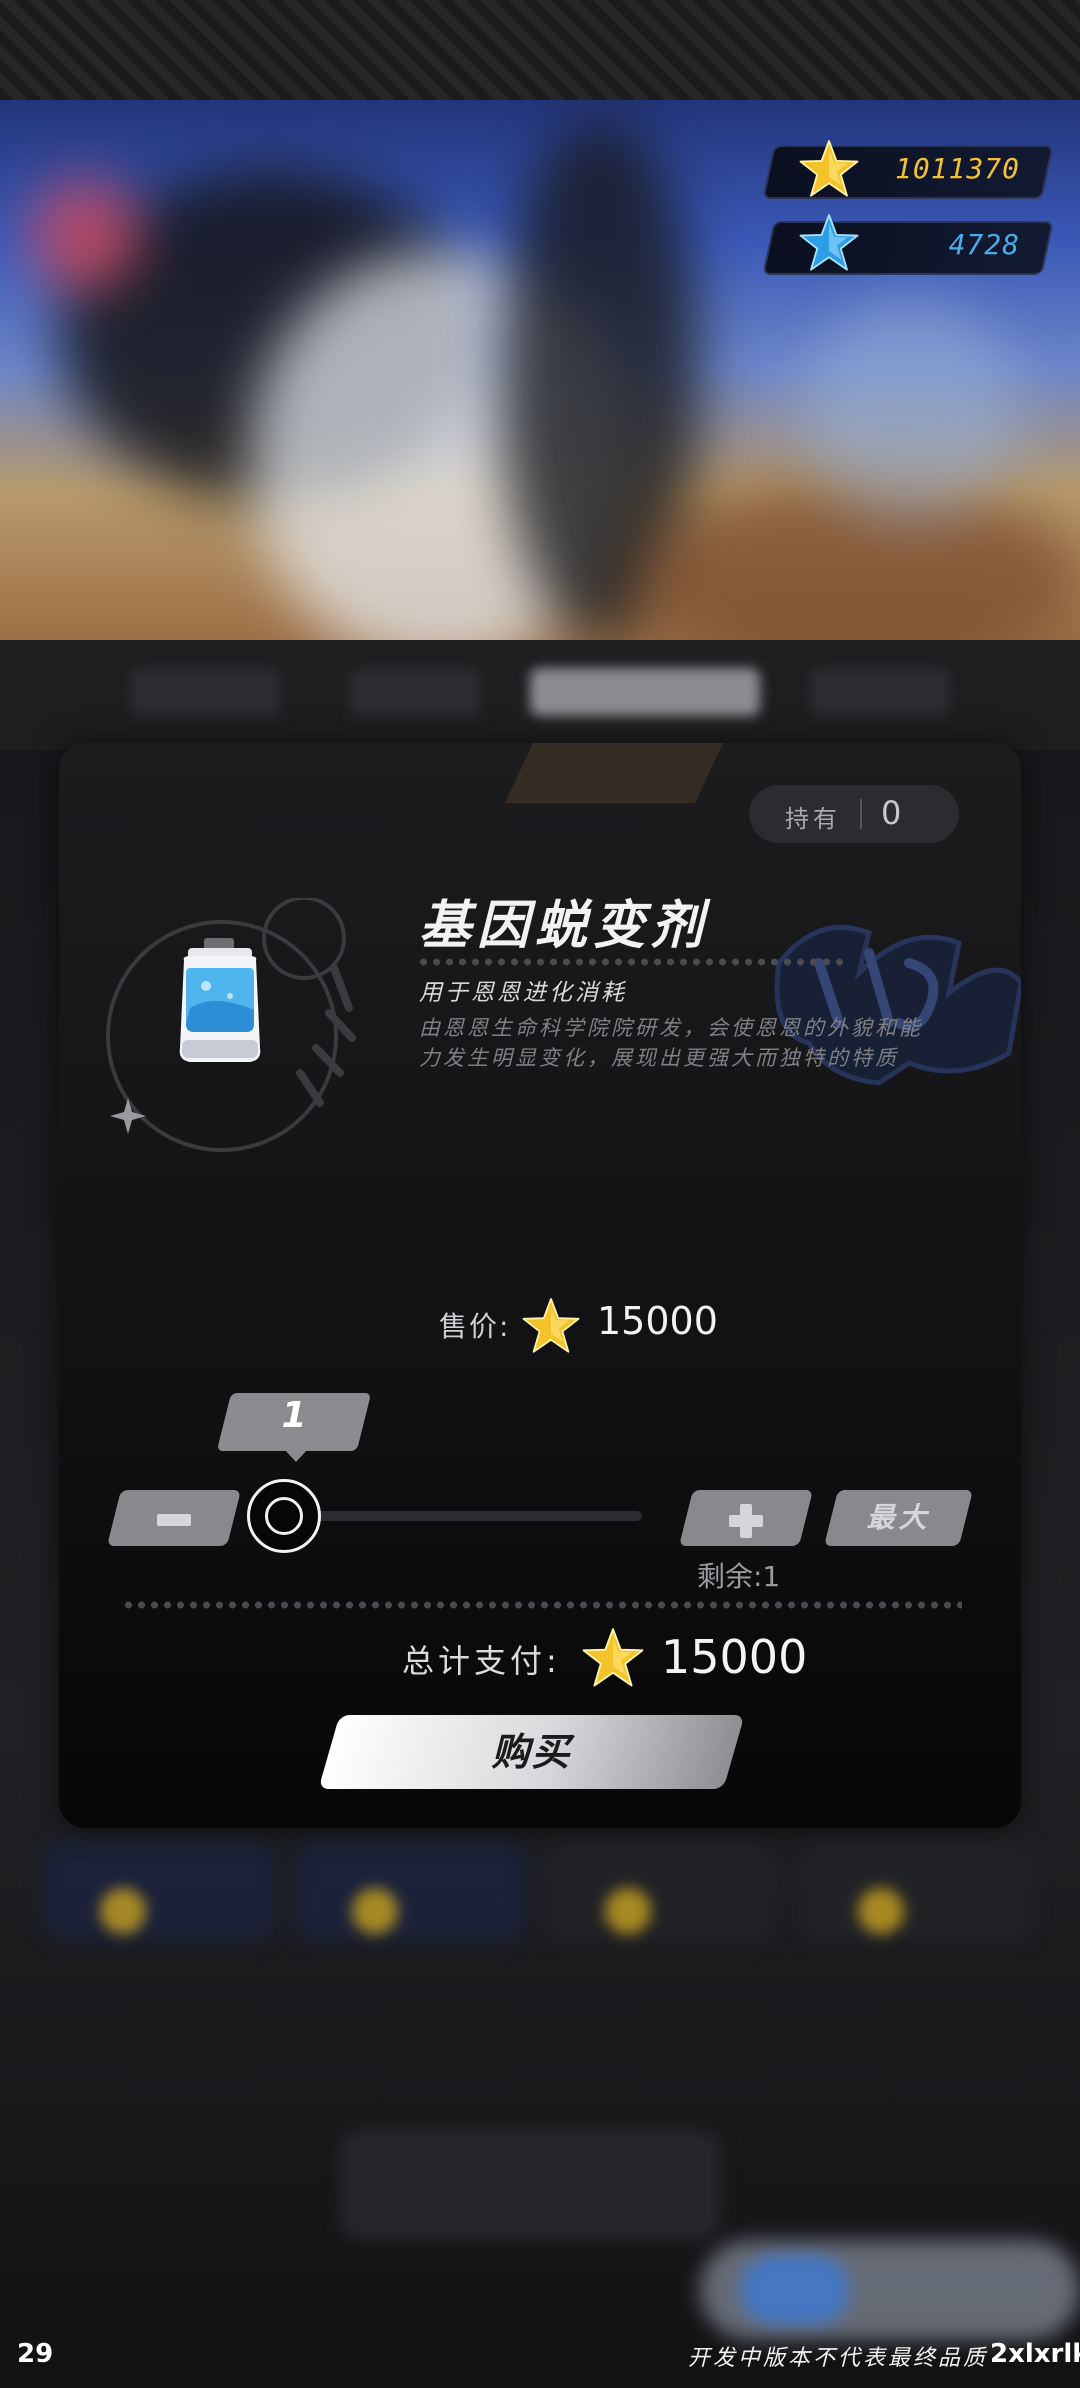 Image resolution: width=1080 pixels, height=2388 pixels. Describe the element at coordinates (481, 1661) in the screenshot. I see `total-label: 总计支付:` at that location.